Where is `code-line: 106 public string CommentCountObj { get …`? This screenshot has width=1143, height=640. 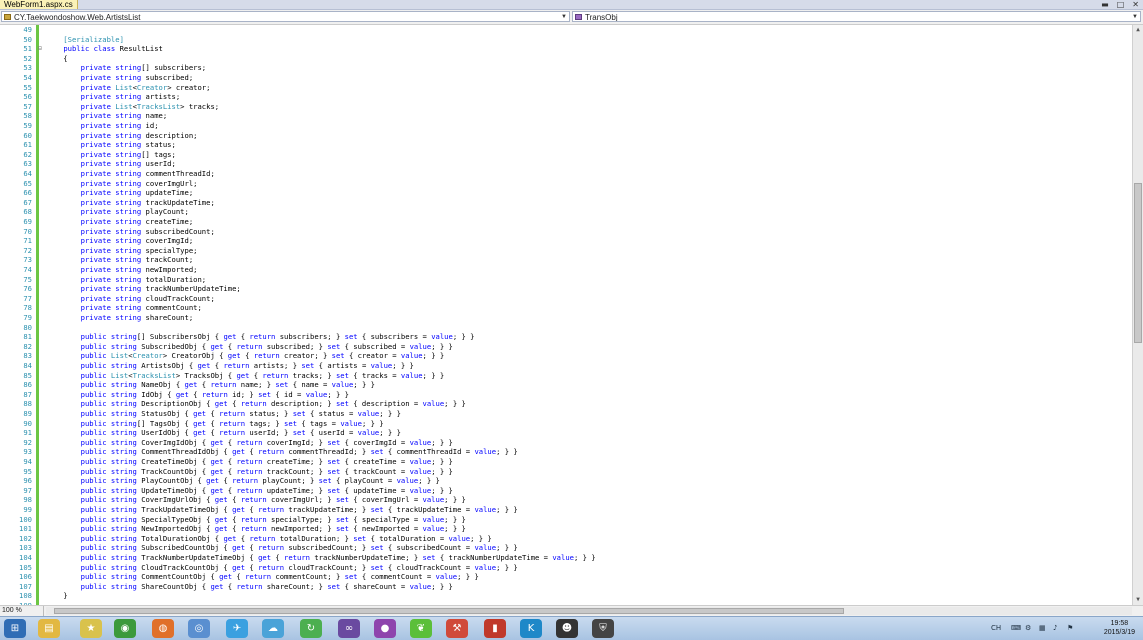
code-line: 106 public string CommentCountObj { get … is located at coordinates (566, 577).